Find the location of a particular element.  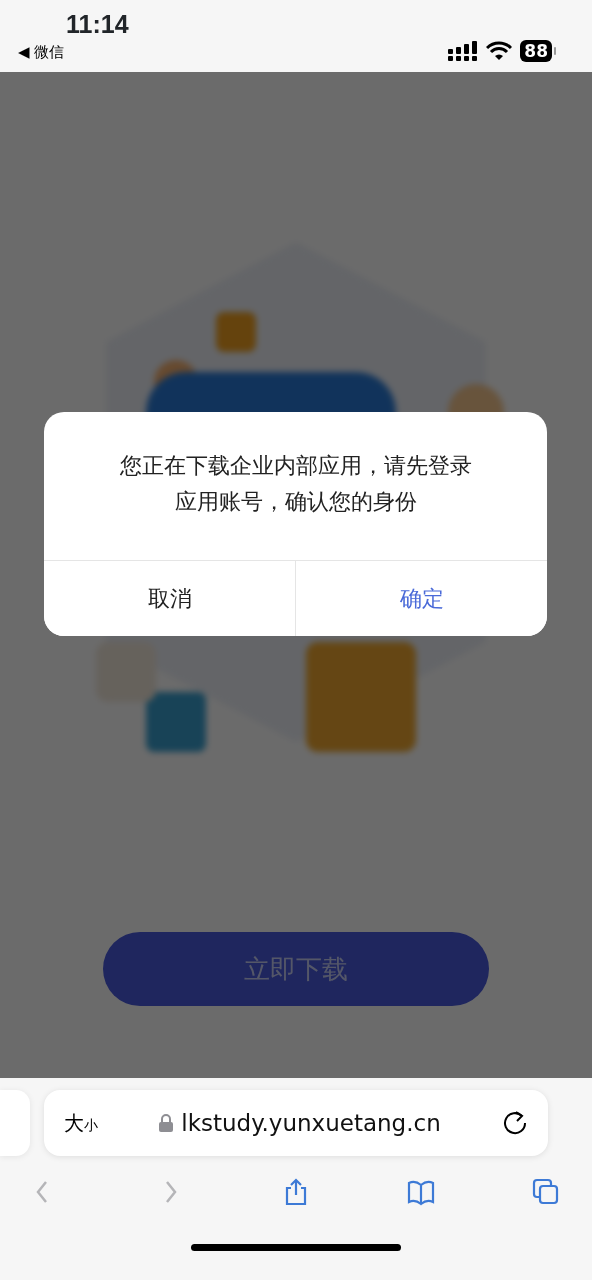

status-time: 11:14 is located at coordinates (97, 24).